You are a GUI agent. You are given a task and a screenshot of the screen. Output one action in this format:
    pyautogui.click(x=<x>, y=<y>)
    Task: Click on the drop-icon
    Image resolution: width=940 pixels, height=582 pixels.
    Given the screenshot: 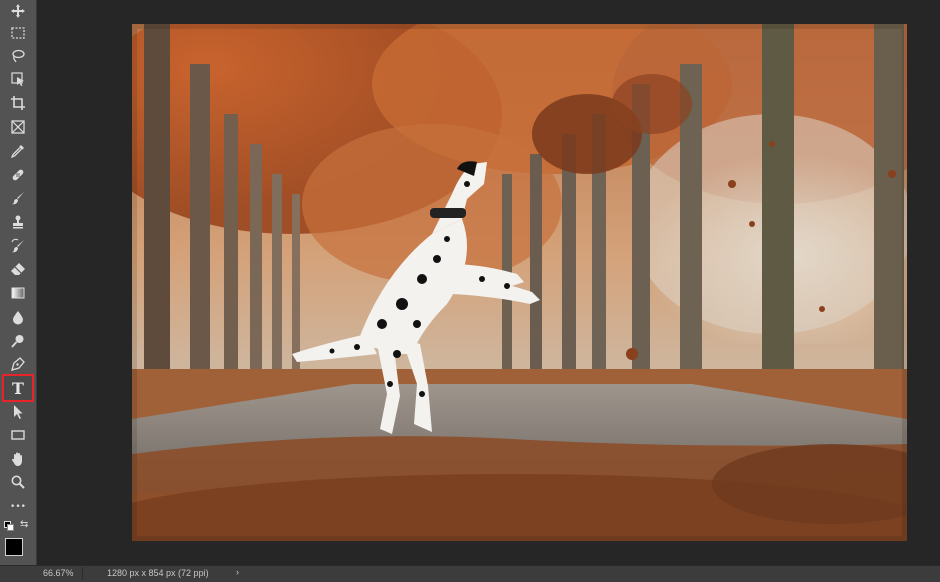 What is the action you would take?
    pyautogui.click(x=18, y=318)
    